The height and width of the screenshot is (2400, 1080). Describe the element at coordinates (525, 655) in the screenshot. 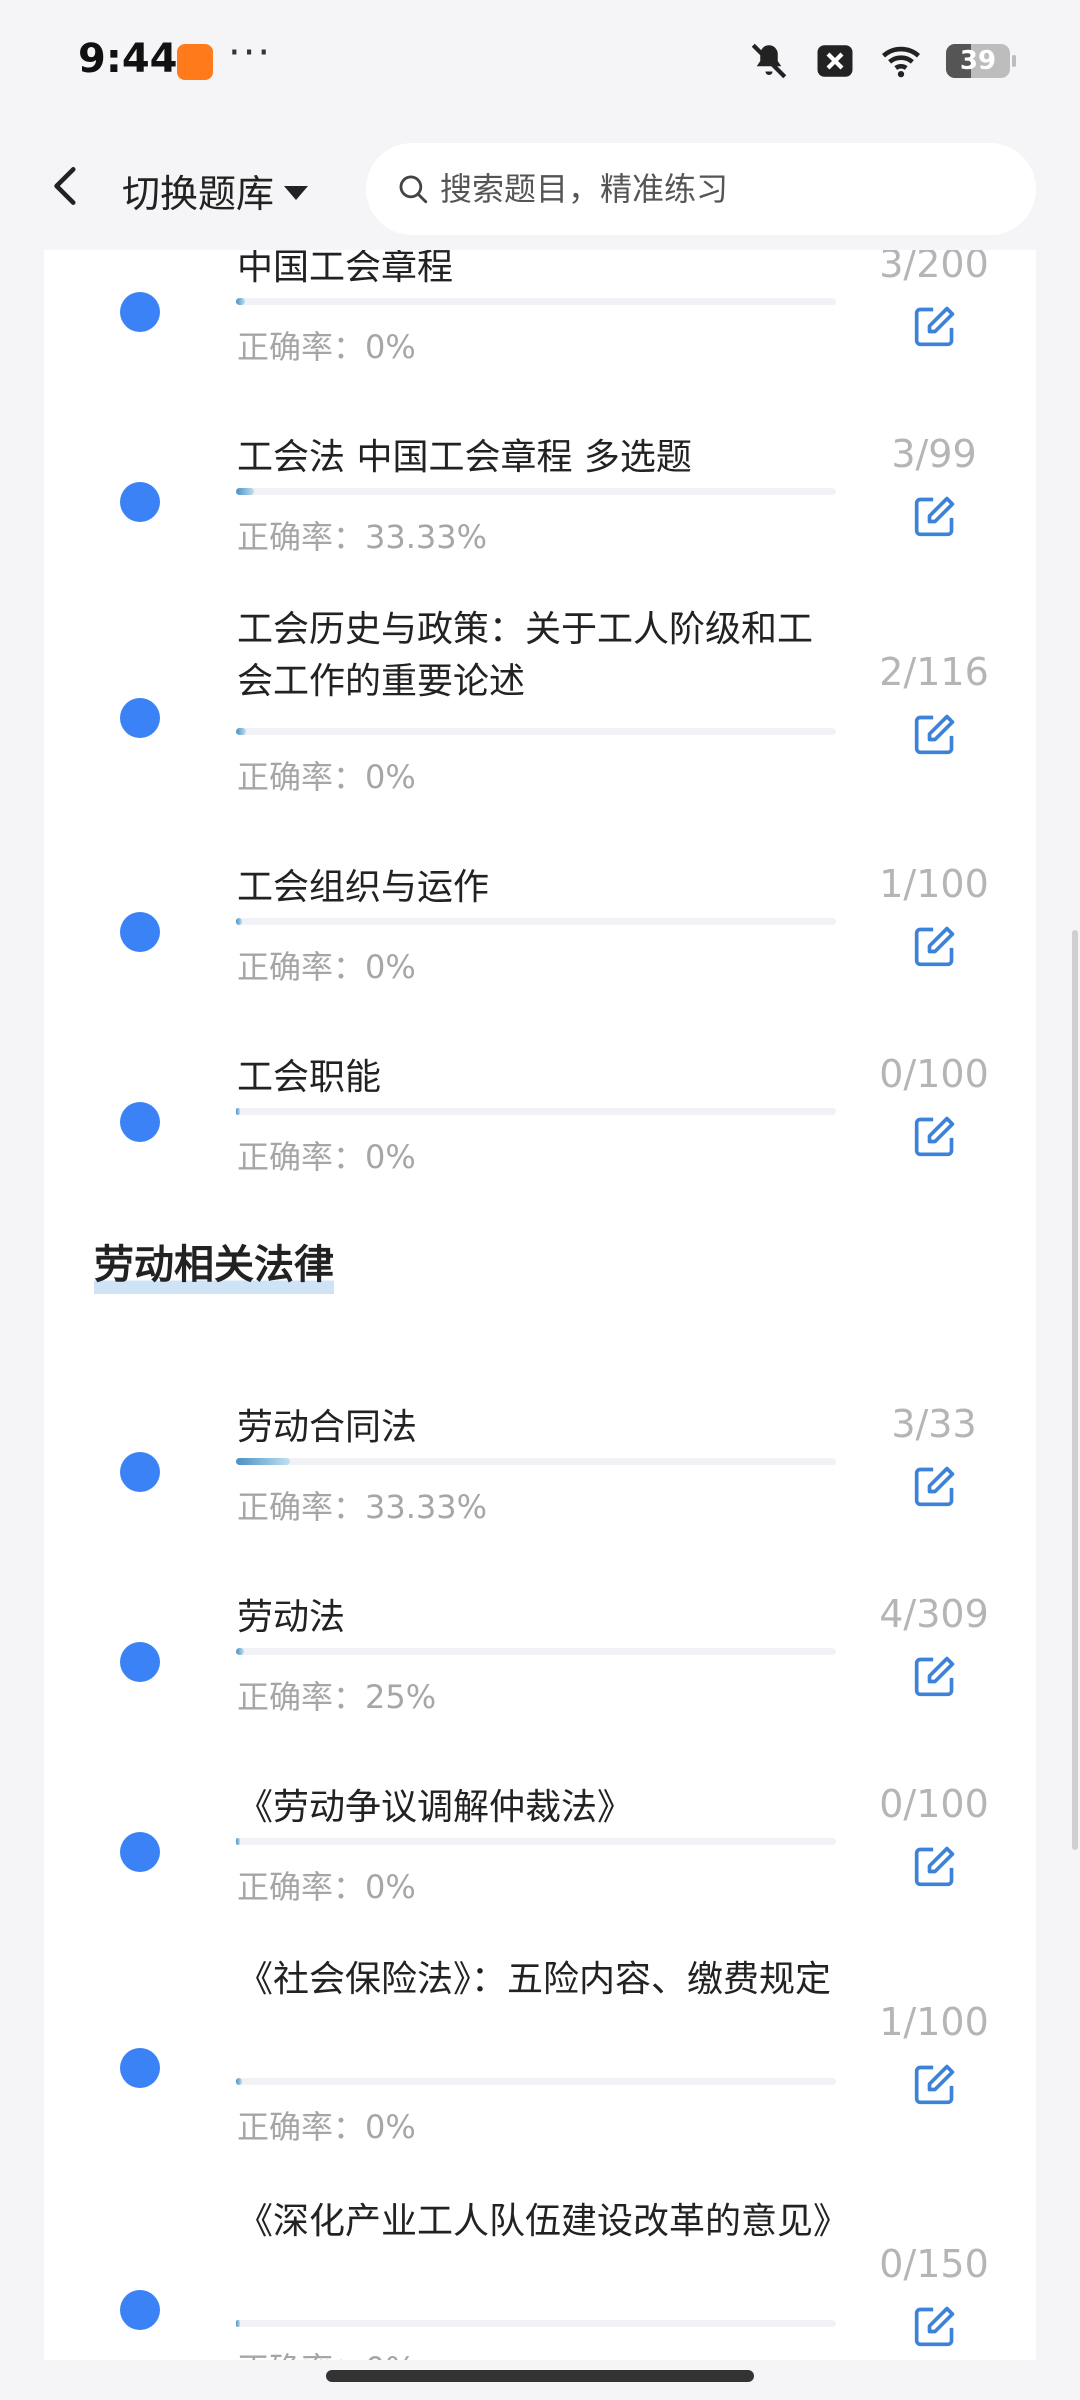

I see `item-title: 工会历史与政策：关于工人阶级和工会工作的重要论述` at that location.